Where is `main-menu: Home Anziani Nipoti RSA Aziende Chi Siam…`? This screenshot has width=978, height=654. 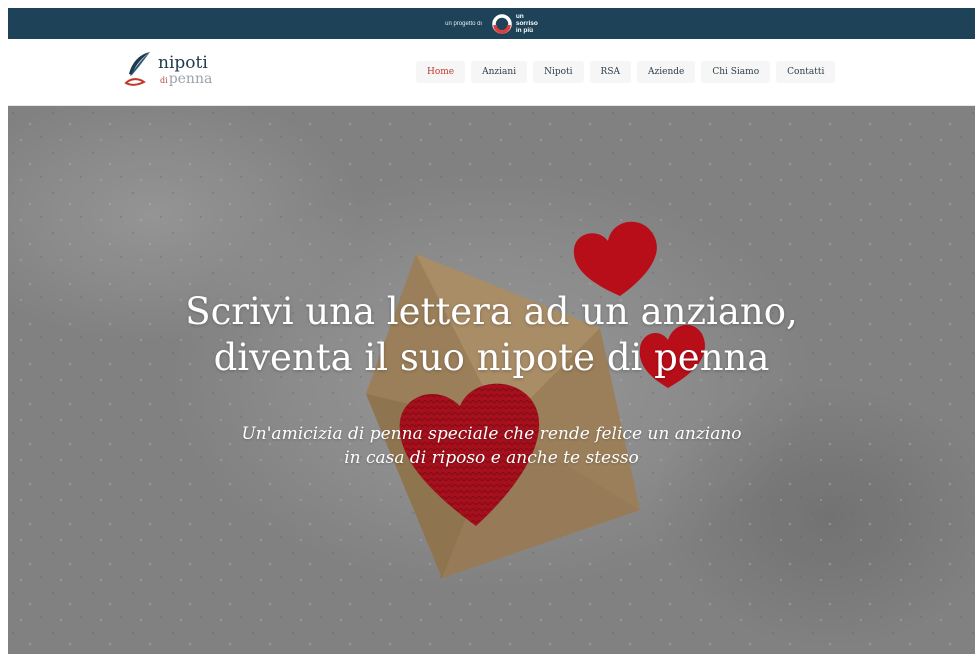 main-menu: Home Anziani Nipoti RSA Aziende Chi Siam… is located at coordinates (626, 72).